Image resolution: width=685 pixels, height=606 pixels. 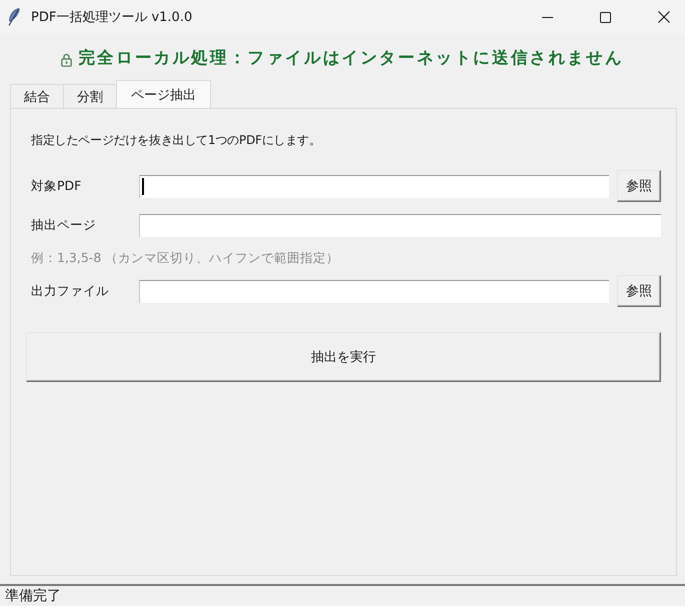 I want to click on hint-text: 例：1,3,5-8 （カンマ区切り、ハイフンで範囲指定）, so click(x=185, y=258).